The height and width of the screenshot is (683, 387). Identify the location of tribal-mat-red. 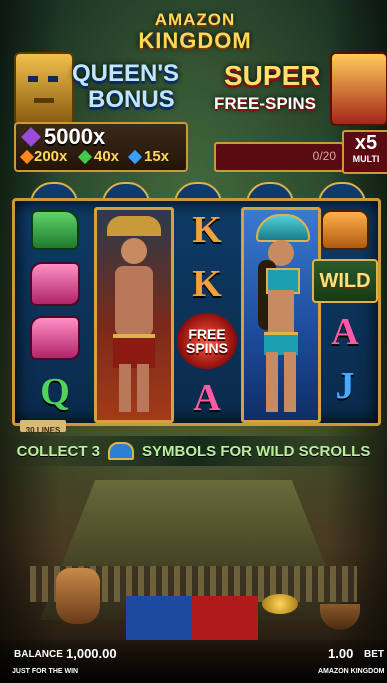
(225, 618).